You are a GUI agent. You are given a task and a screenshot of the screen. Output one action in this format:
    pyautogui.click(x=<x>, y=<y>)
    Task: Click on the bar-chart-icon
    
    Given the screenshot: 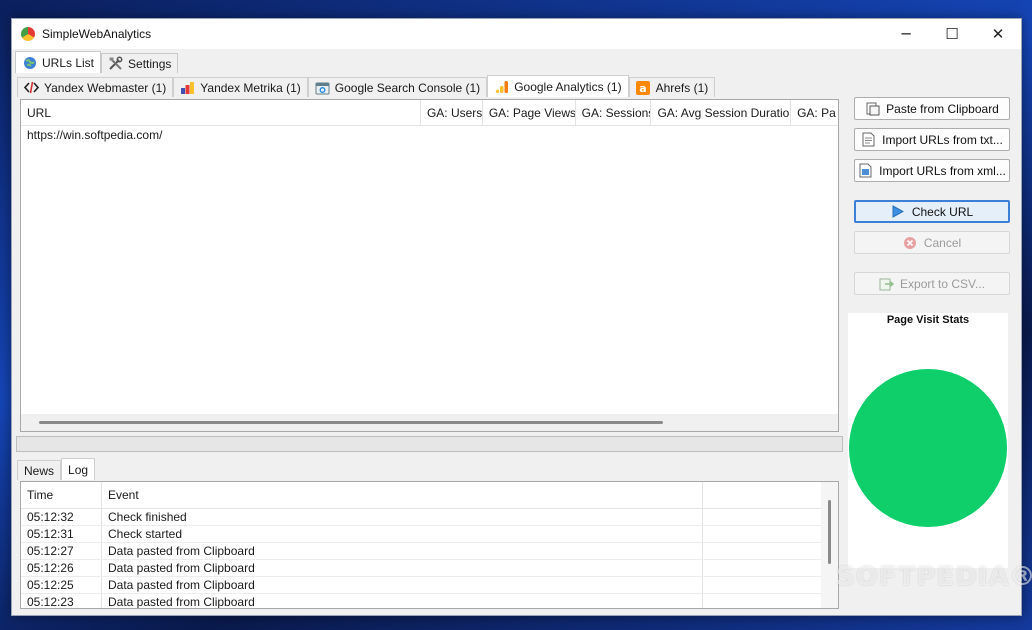 What is the action you would take?
    pyautogui.click(x=187, y=87)
    